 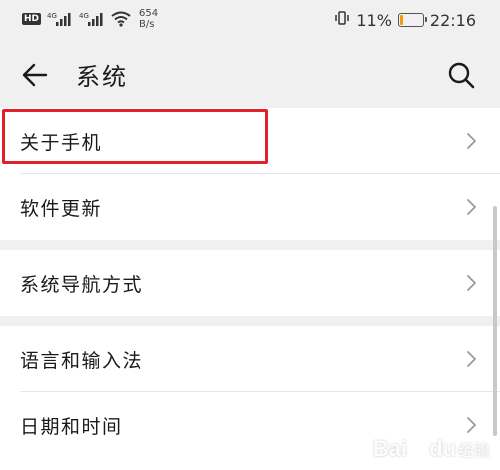 I want to click on search-icon, so click(x=461, y=75).